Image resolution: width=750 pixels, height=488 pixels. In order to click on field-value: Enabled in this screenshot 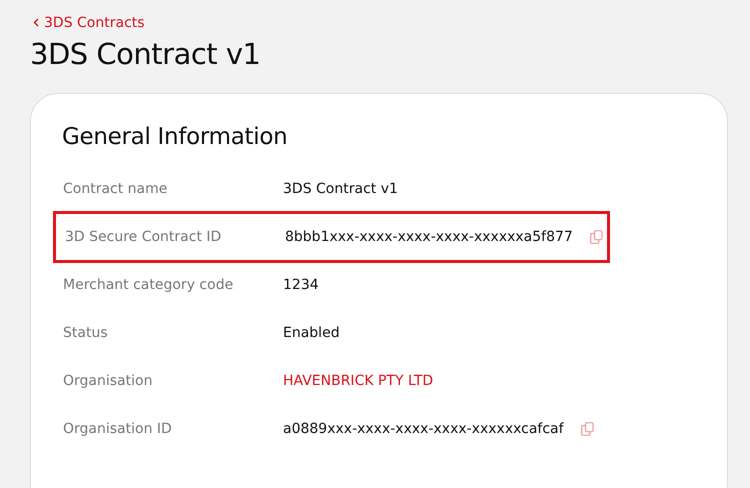, I will do `click(311, 333)`.